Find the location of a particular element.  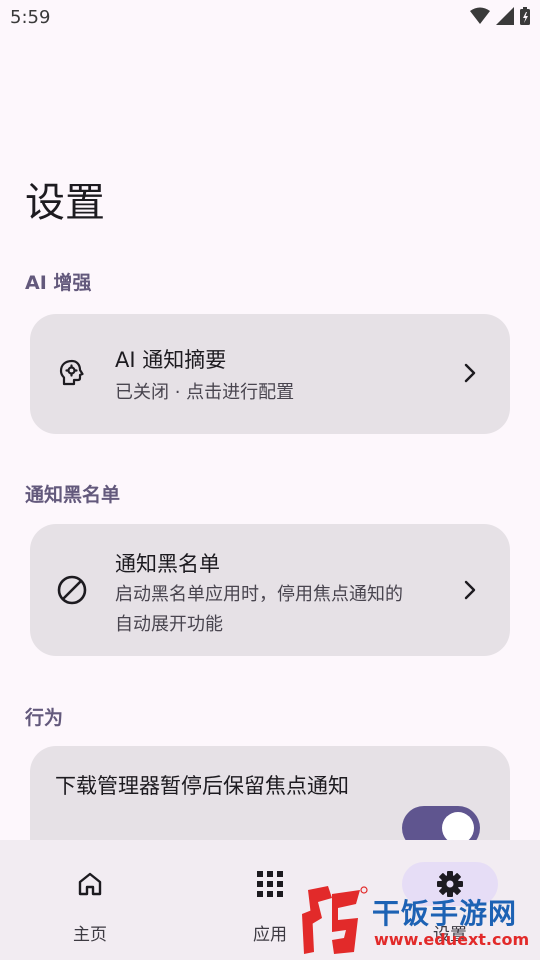

blacklist-card: 通知黑名单 启动黑名单应用时，停用焦点通知的自动展开功能 is located at coordinates (270, 590).